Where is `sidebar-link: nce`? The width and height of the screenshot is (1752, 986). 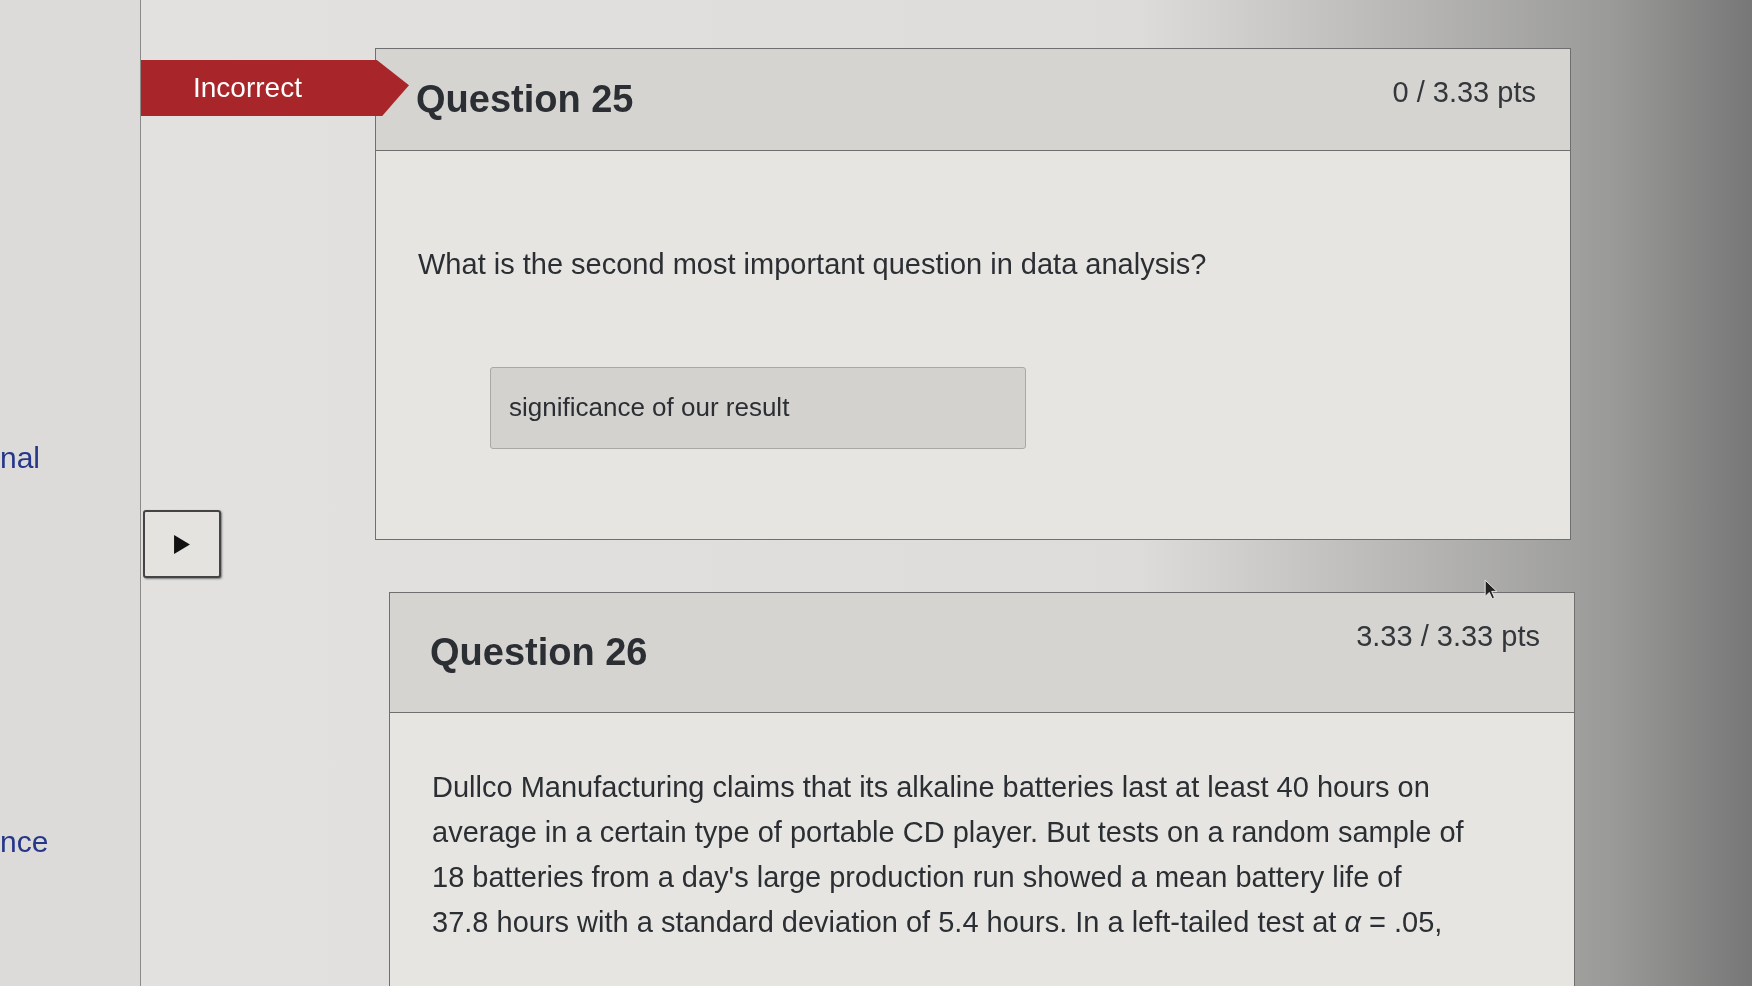
sidebar-link: nce is located at coordinates (24, 842).